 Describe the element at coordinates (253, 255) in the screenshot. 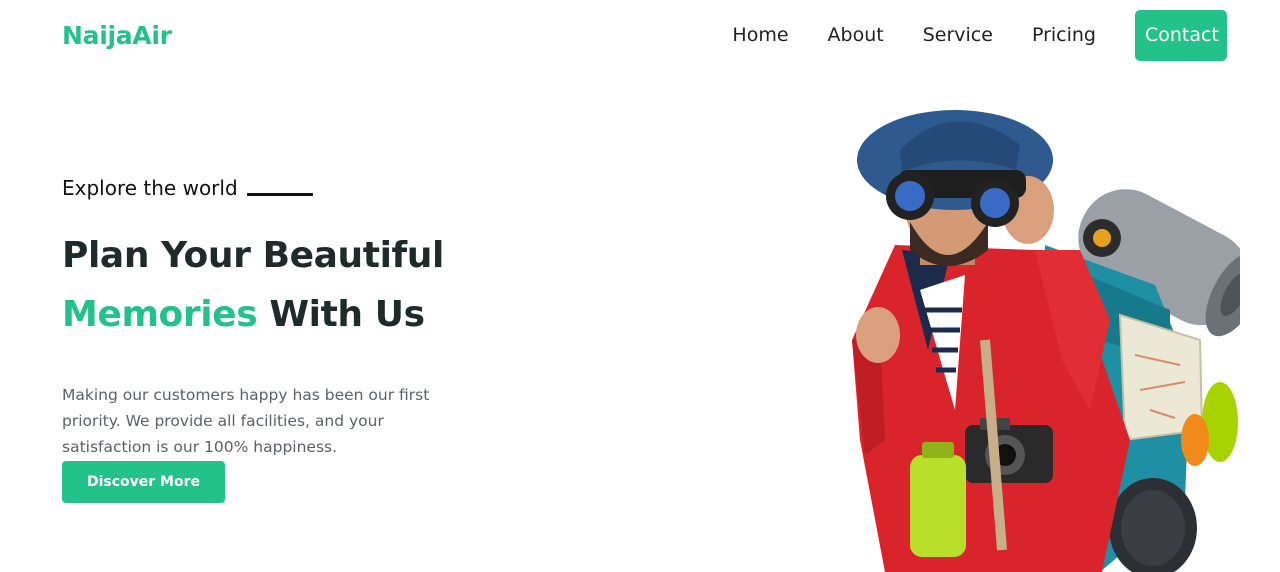

I see `headline-line-1: Plan Your Beautiful` at that location.